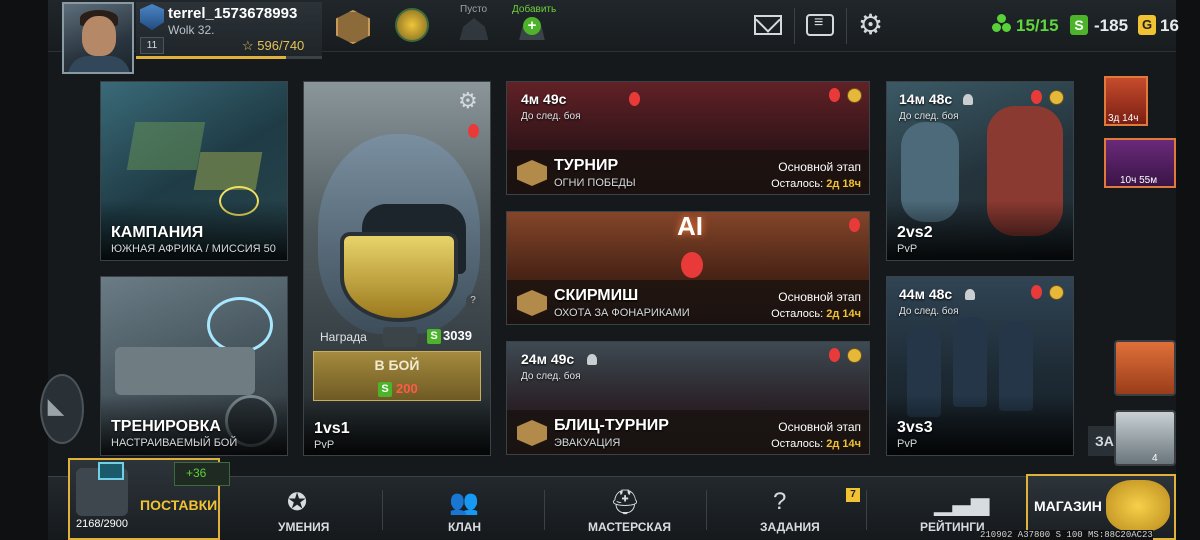  I want to click on username: terrel_1573678993, so click(233, 13).